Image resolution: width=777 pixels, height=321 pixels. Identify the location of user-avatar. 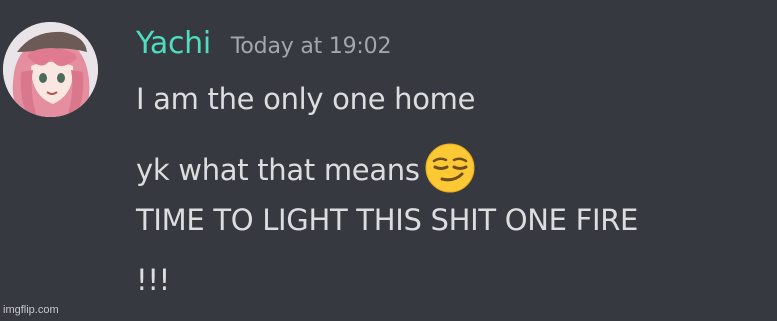
(50, 69).